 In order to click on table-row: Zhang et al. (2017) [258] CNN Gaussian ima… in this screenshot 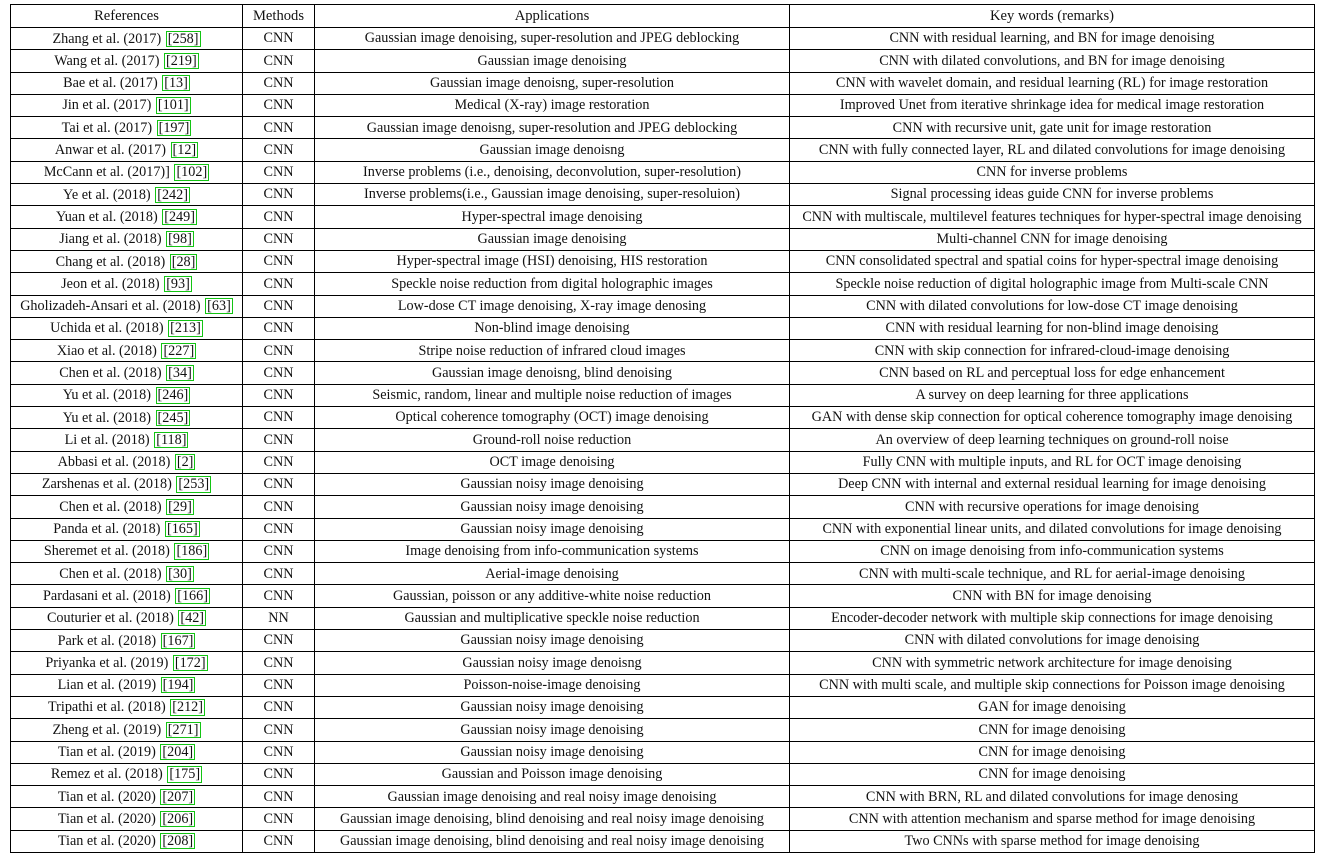, I will do `click(662, 38)`.